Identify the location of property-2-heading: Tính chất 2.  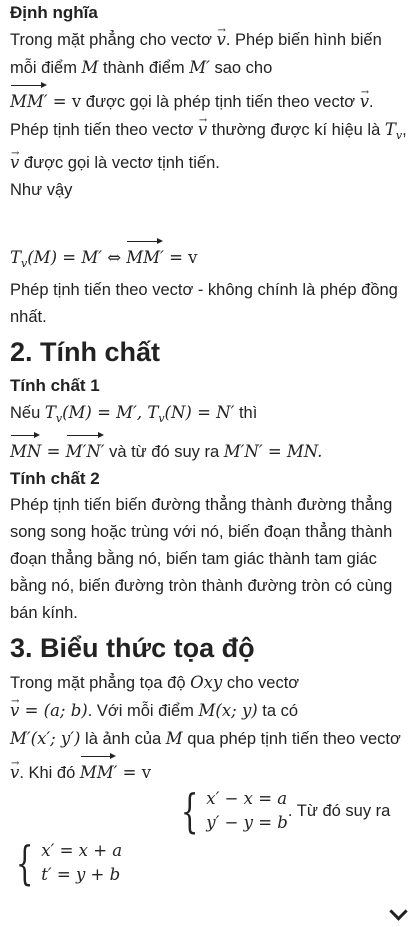
(55, 478).